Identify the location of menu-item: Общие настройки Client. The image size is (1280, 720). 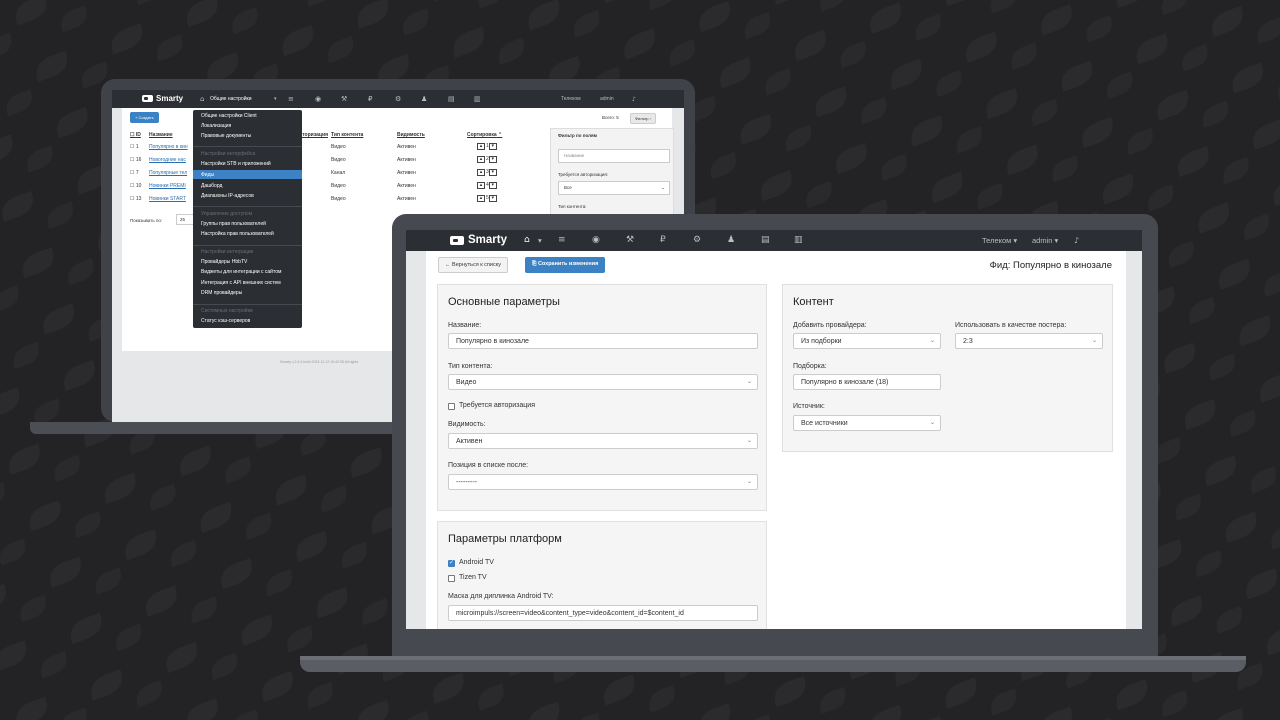
(229, 116).